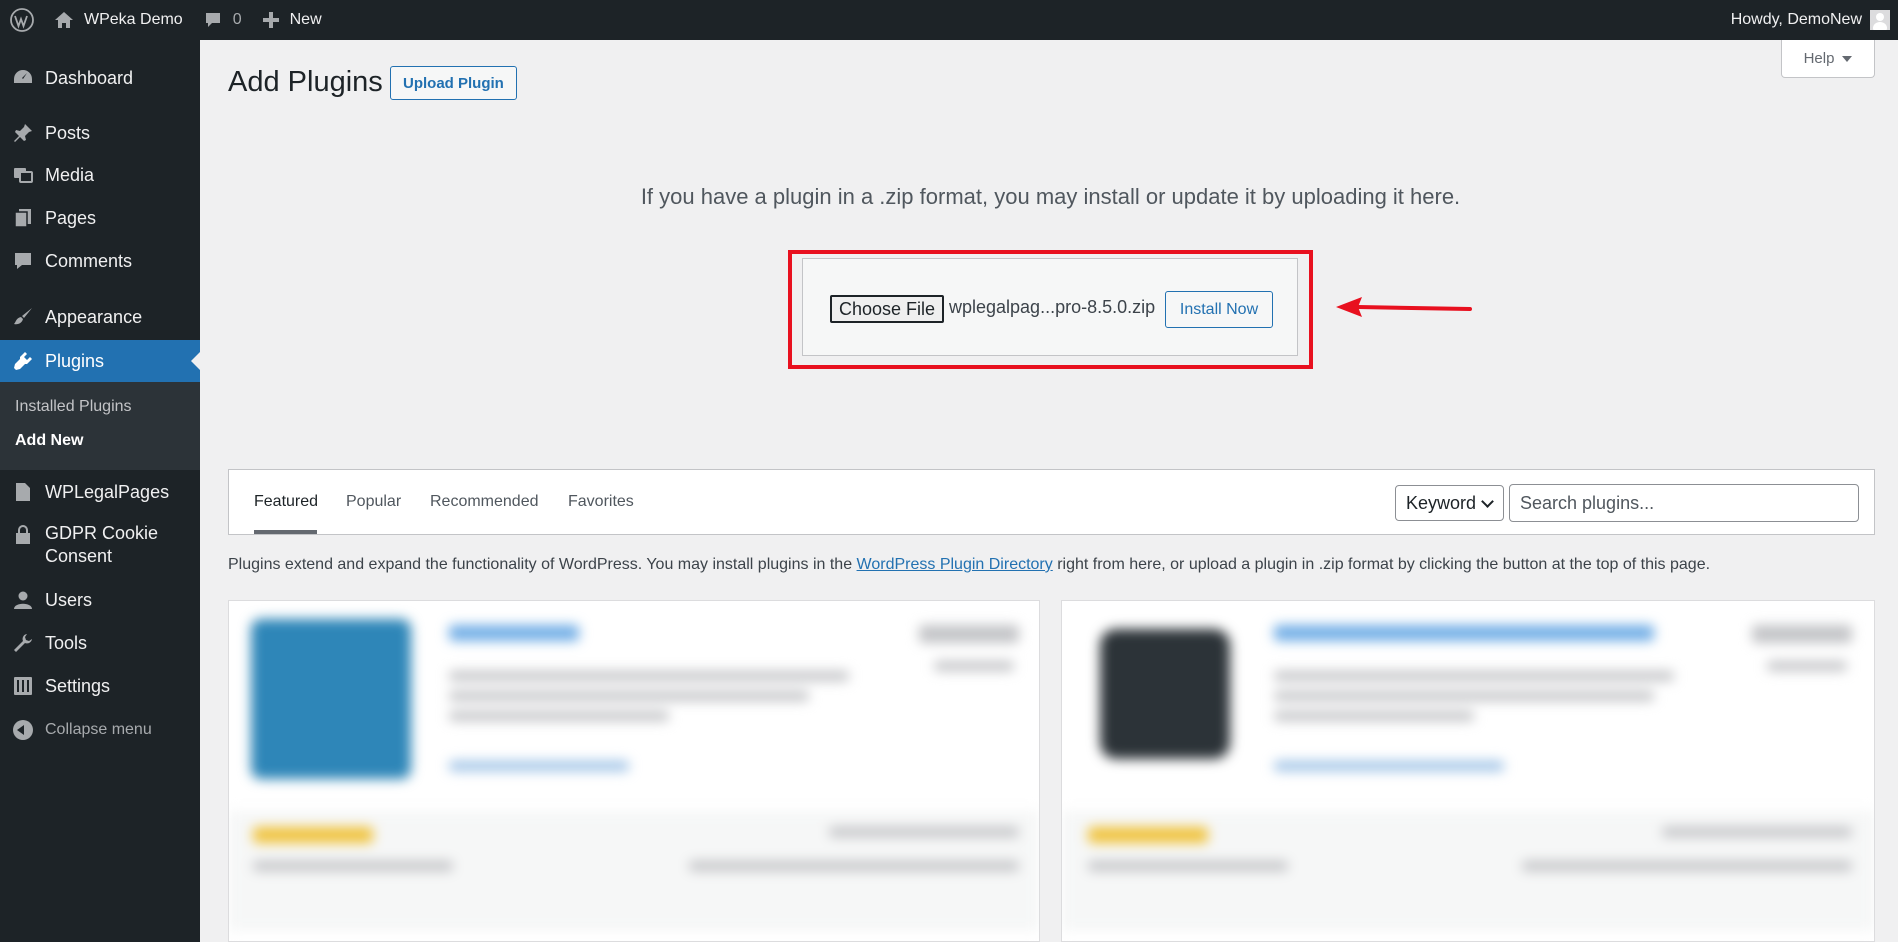  Describe the element at coordinates (22, 600) in the screenshot. I see `user-icon` at that location.